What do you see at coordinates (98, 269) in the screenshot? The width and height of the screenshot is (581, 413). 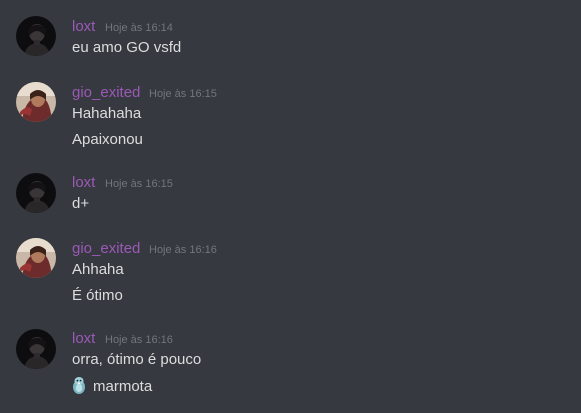 I see `message-text: Ahhaha` at bounding box center [98, 269].